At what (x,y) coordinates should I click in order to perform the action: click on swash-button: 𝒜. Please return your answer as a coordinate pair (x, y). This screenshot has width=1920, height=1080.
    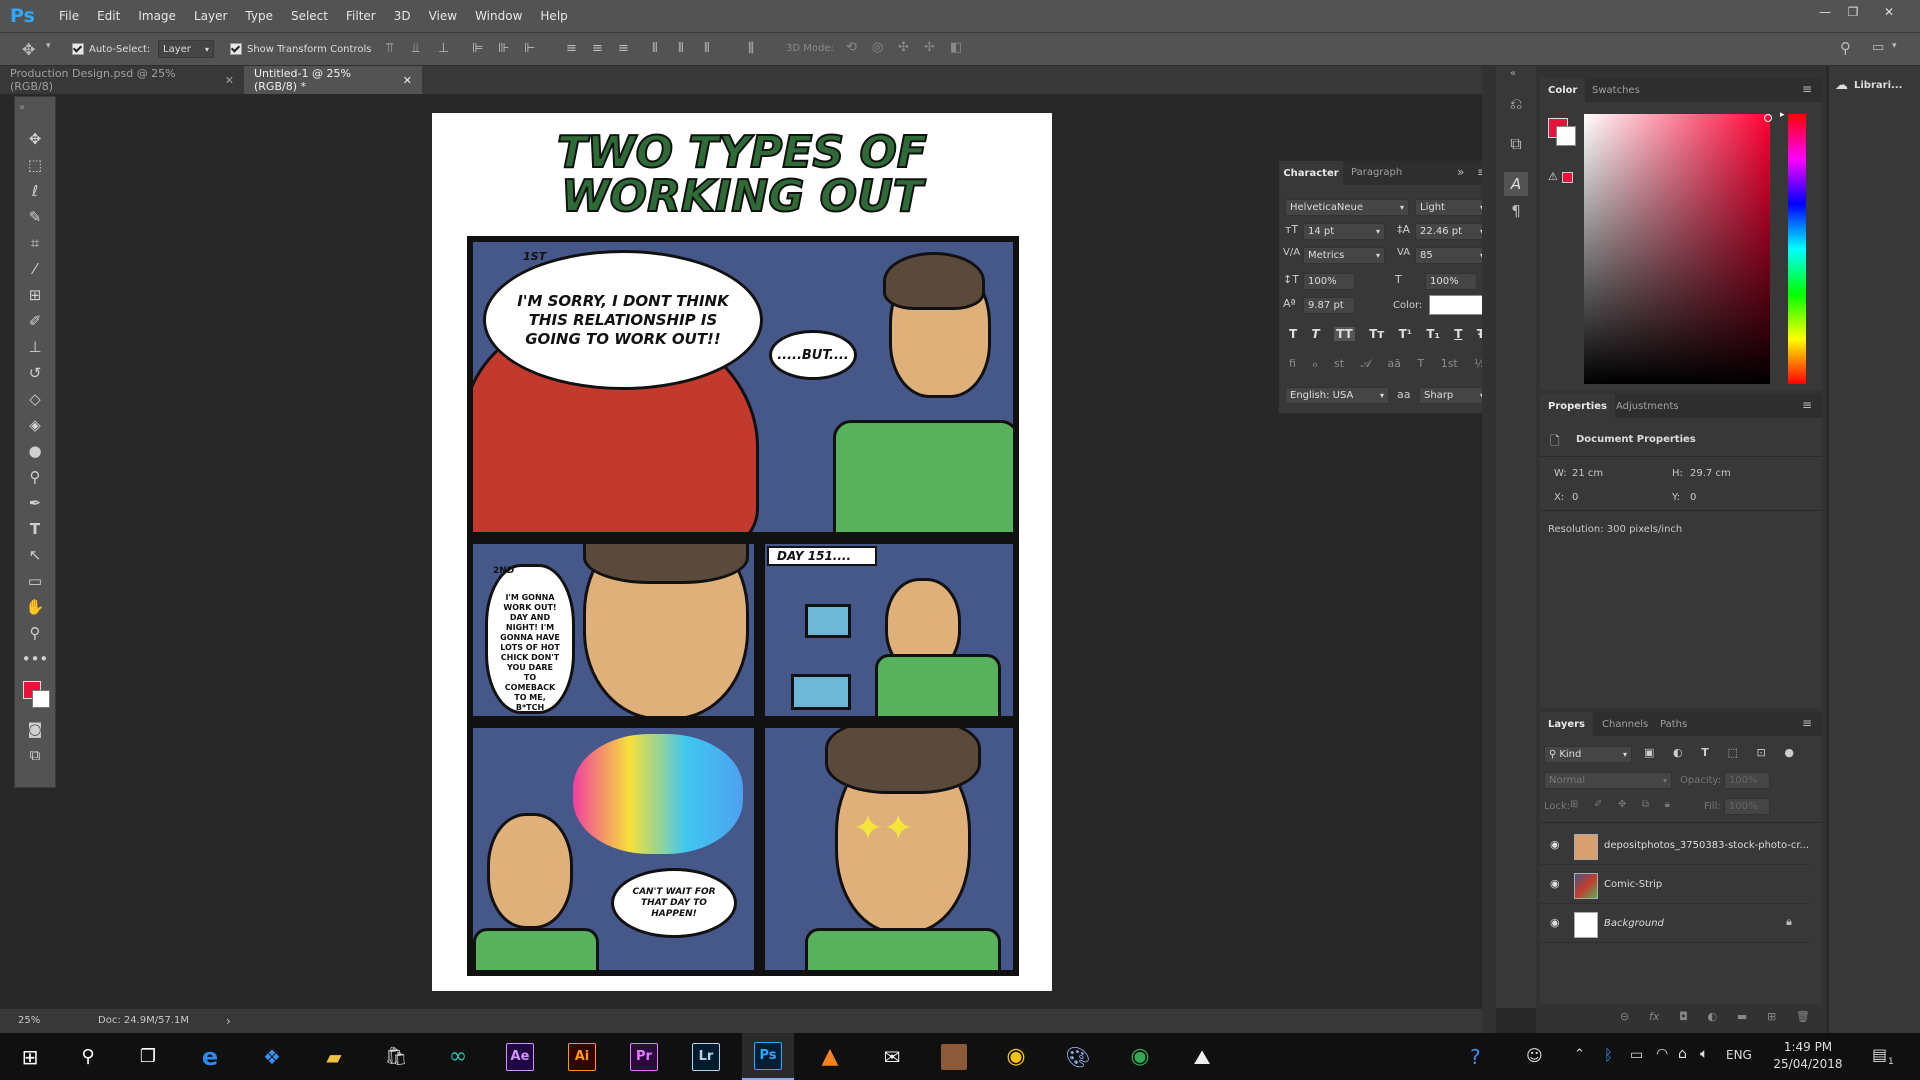
    Looking at the image, I should click on (1366, 364).